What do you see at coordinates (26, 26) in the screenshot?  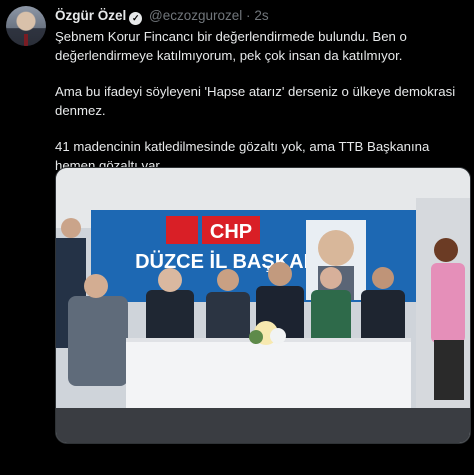 I see `author-avatar` at bounding box center [26, 26].